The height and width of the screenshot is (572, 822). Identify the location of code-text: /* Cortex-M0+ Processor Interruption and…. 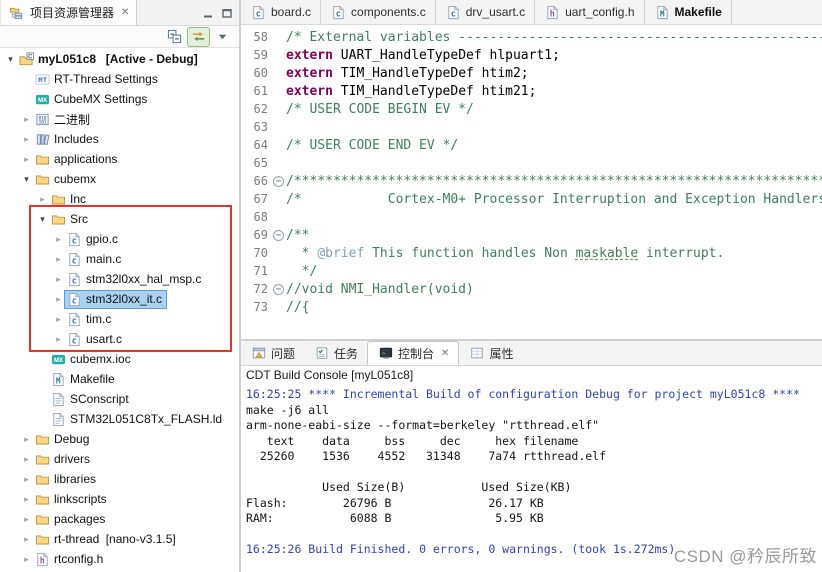
(554, 199).